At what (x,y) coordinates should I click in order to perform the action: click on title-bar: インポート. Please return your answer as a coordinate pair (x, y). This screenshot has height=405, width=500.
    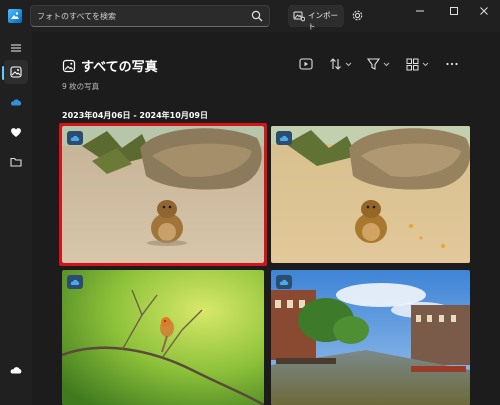
    Looking at the image, I should click on (250, 16).